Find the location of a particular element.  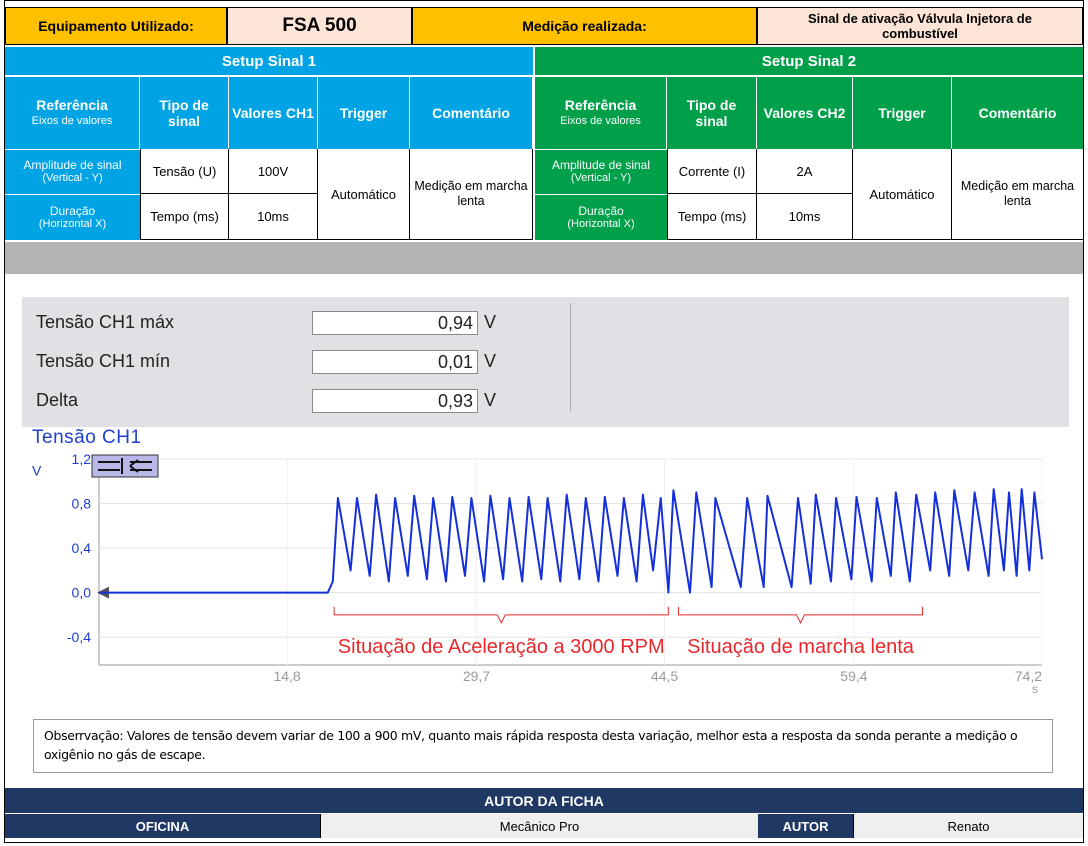

author-section-title: AUTOR DA FICHA is located at coordinates (544, 800).